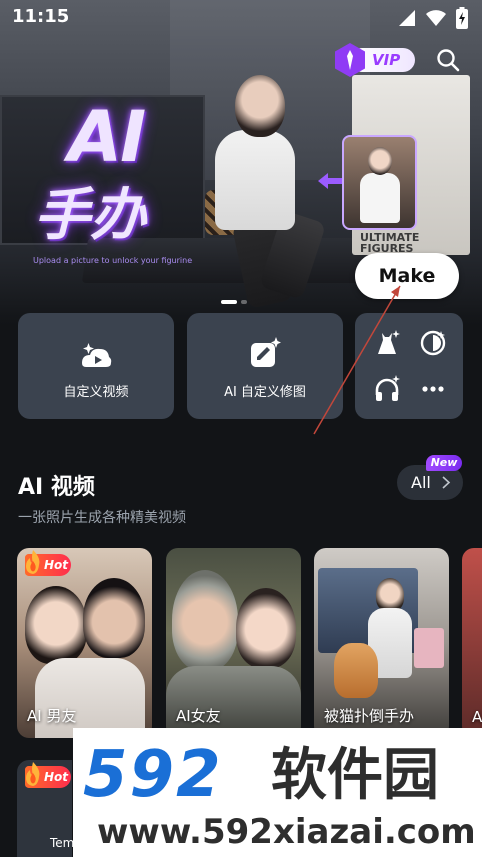  I want to click on tool-label: AI 自定义修图, so click(265, 392).